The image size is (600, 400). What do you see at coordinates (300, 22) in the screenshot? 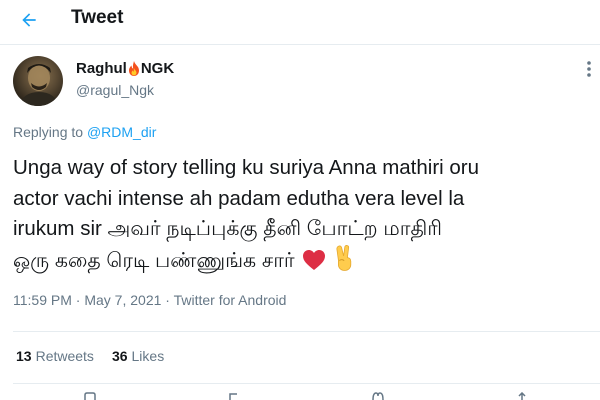
I see `top-bar: Tweet` at bounding box center [300, 22].